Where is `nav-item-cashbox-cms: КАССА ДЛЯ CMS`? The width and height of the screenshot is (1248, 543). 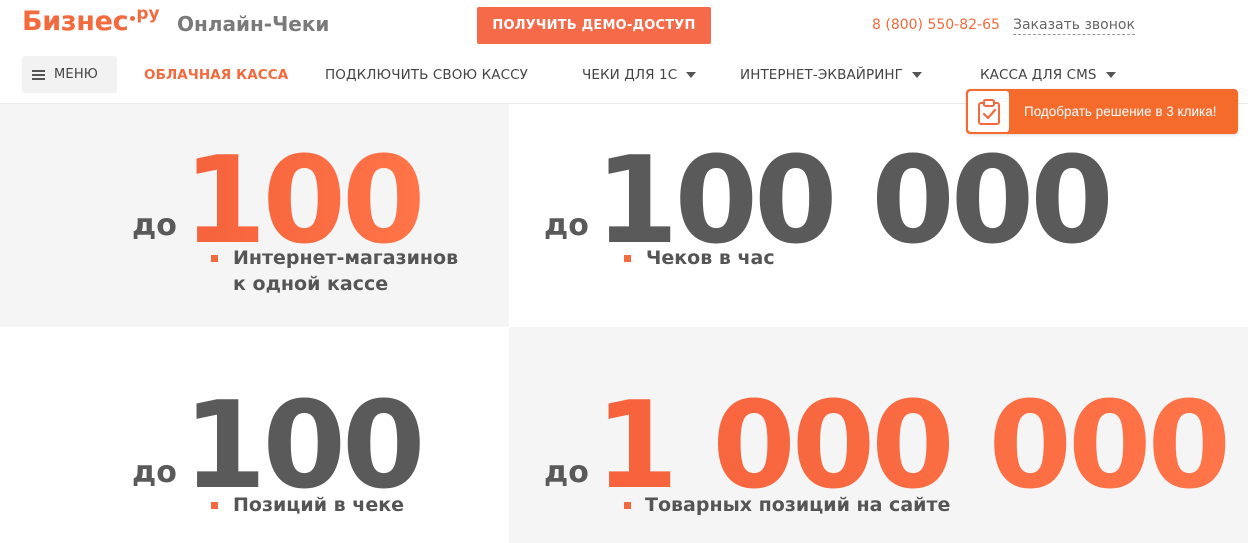
nav-item-cashbox-cms: КАССА ДЛЯ CMS is located at coordinates (1048, 75).